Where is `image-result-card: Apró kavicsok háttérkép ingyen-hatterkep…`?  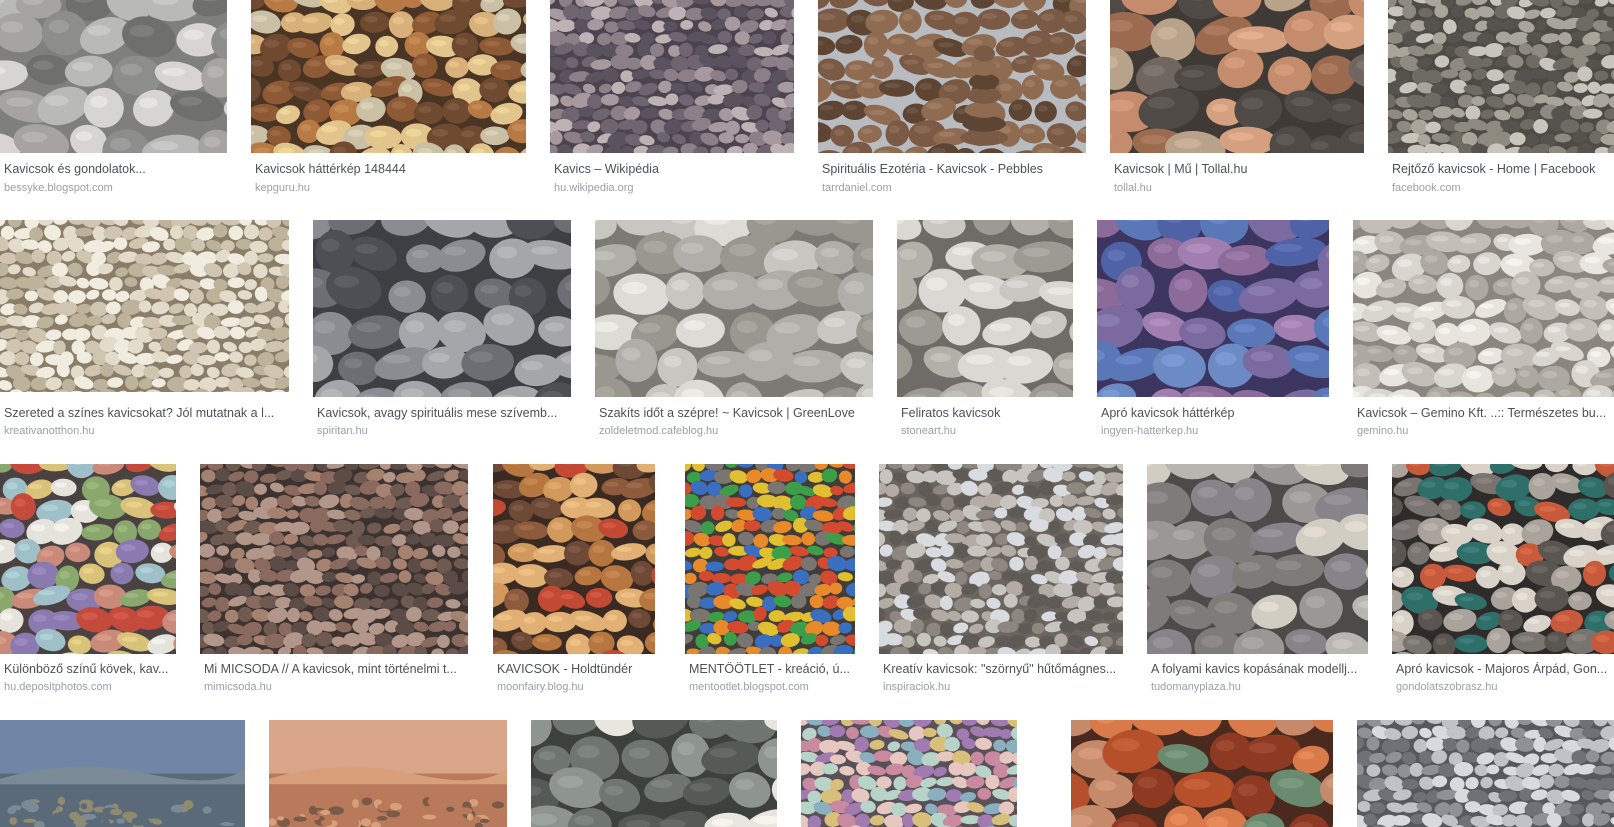 image-result-card: Apró kavicsok háttérkép ingyen-hatterkep… is located at coordinates (1213, 330).